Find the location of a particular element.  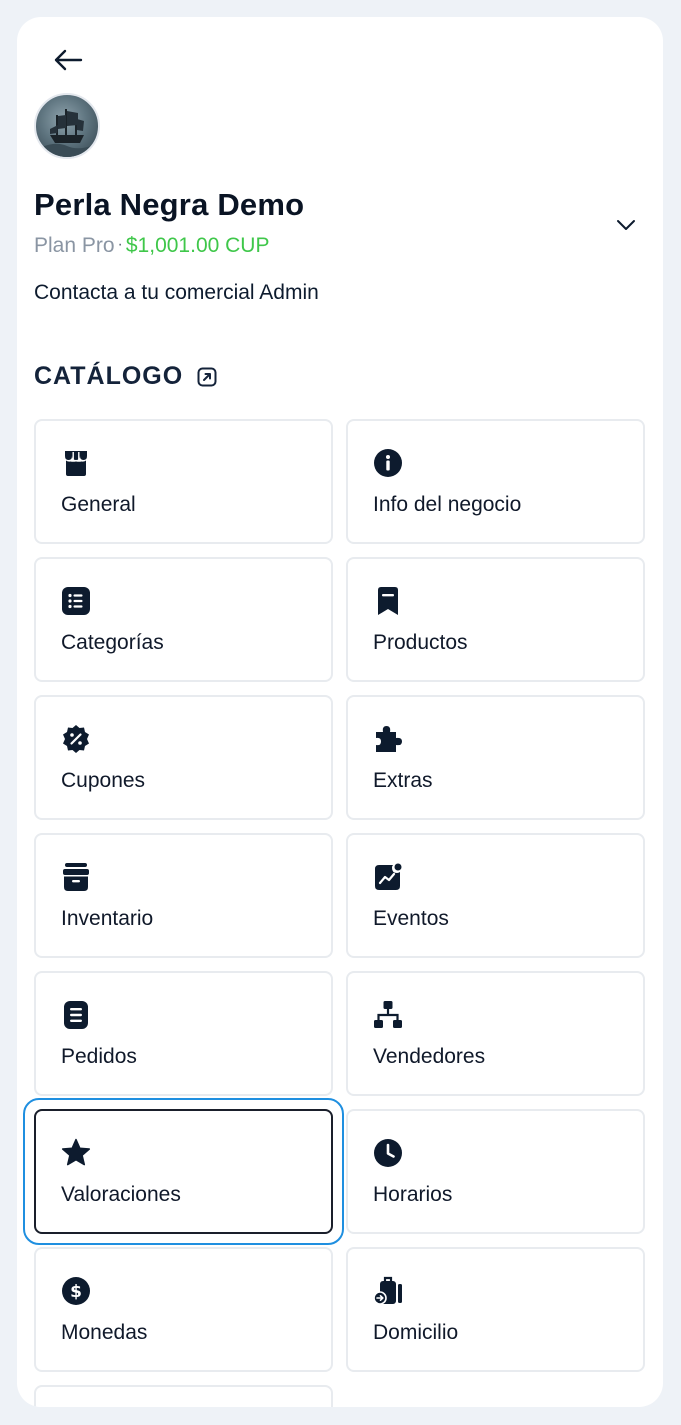

list-icon is located at coordinates (76, 601).